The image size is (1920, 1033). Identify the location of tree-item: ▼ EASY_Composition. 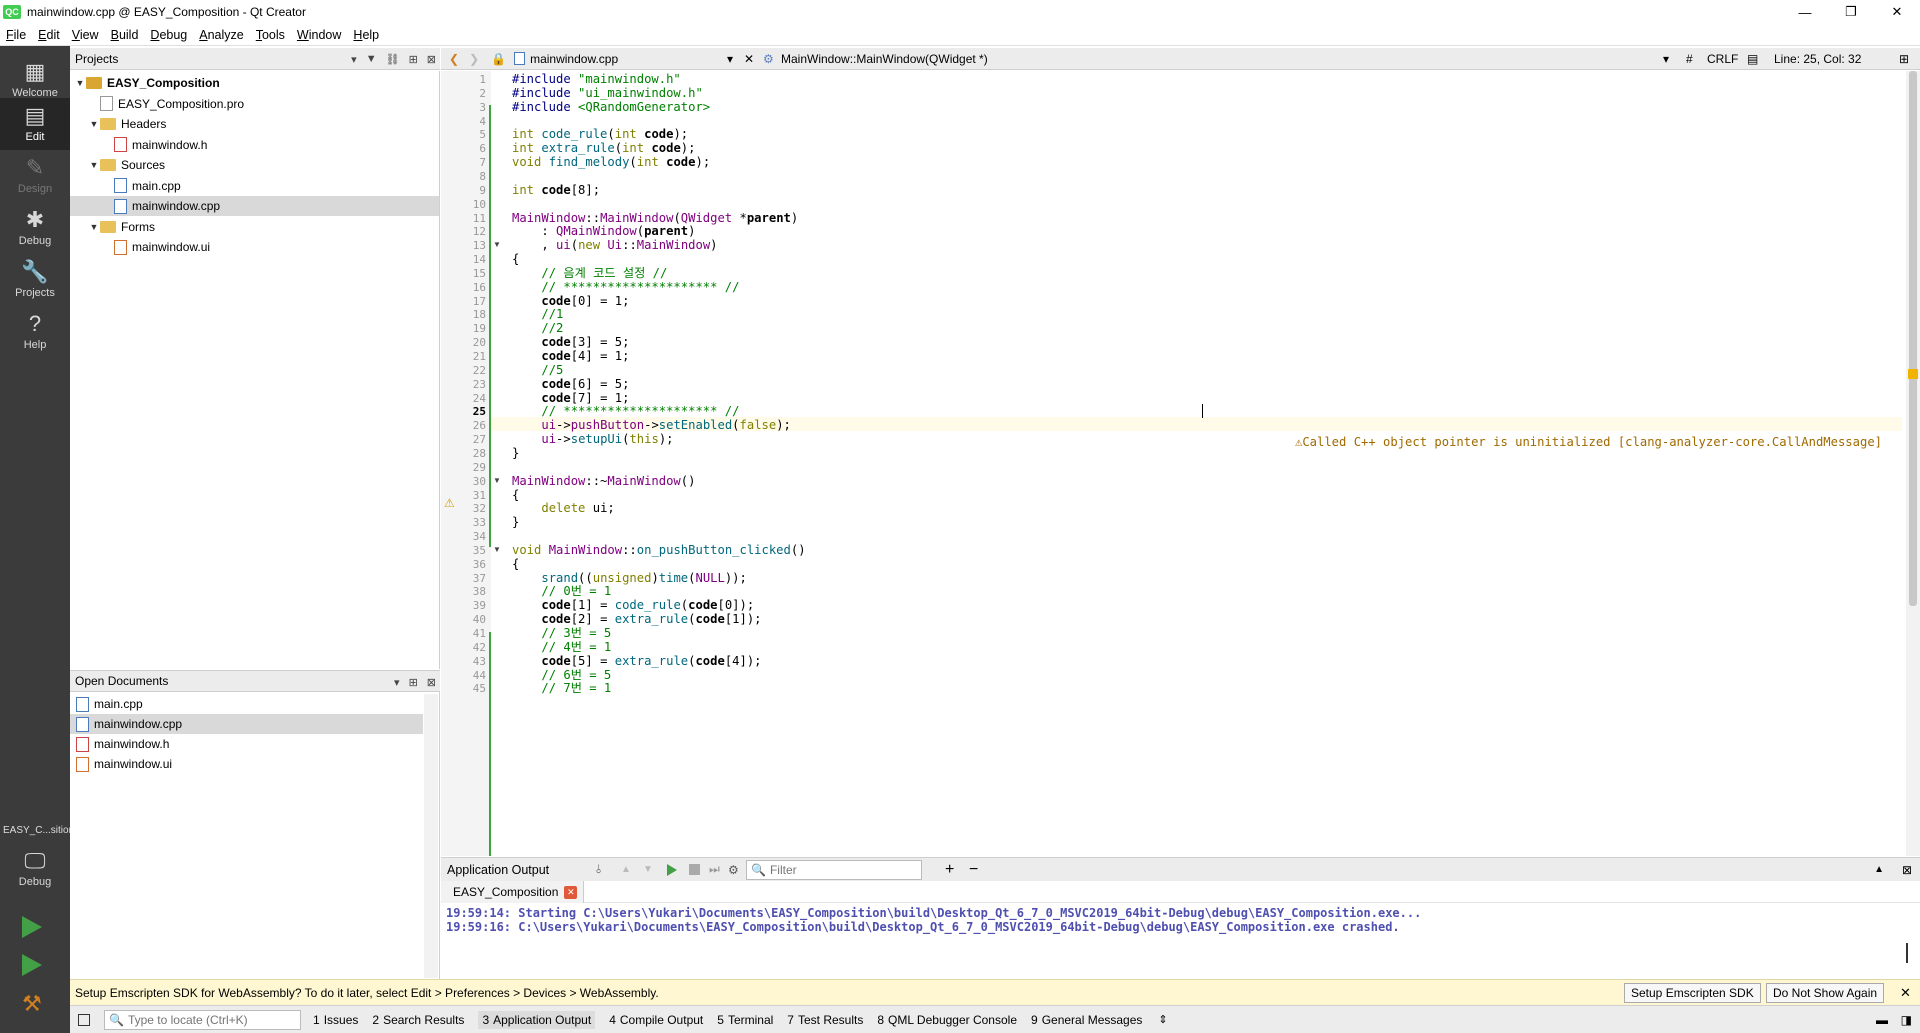
(254, 83).